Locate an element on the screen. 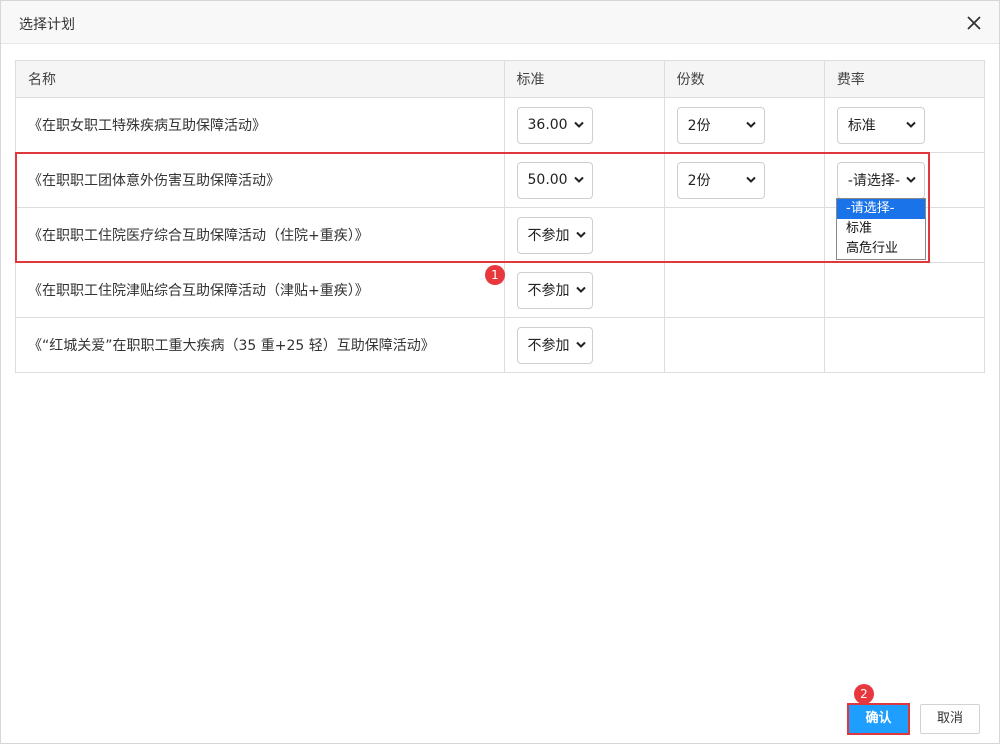  dialog-titlebar: 选择计划 is located at coordinates (500, 22).